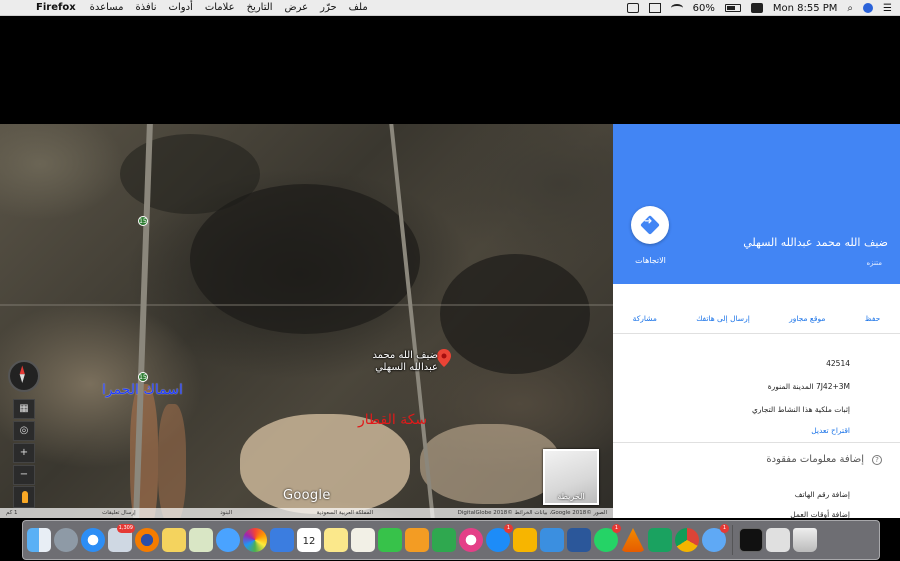 This screenshot has width=900, height=561. What do you see at coordinates (190, 174) in the screenshot?
I see `map-dark-terrain` at bounding box center [190, 174].